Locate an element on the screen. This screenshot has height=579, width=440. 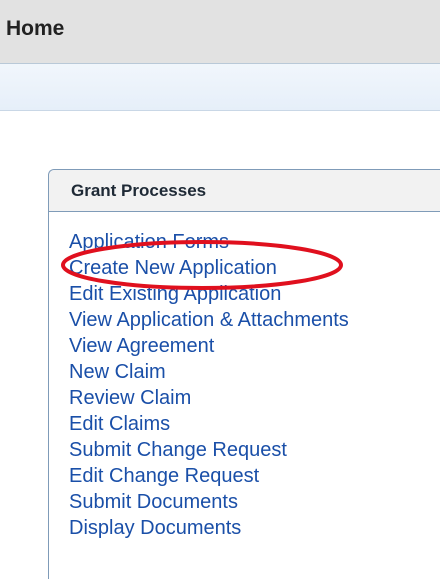
link-edit-existing-application: Edit Existing Application is located at coordinates (209, 294).